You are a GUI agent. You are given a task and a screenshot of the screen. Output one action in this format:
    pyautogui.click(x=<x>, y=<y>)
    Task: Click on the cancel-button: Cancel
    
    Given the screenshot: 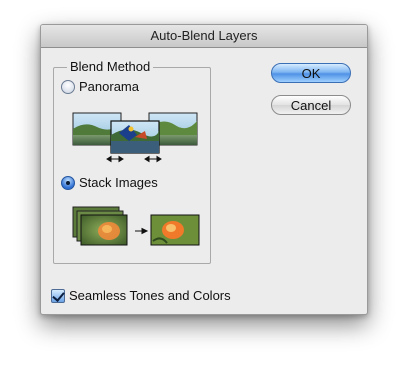 What is the action you would take?
    pyautogui.click(x=311, y=105)
    